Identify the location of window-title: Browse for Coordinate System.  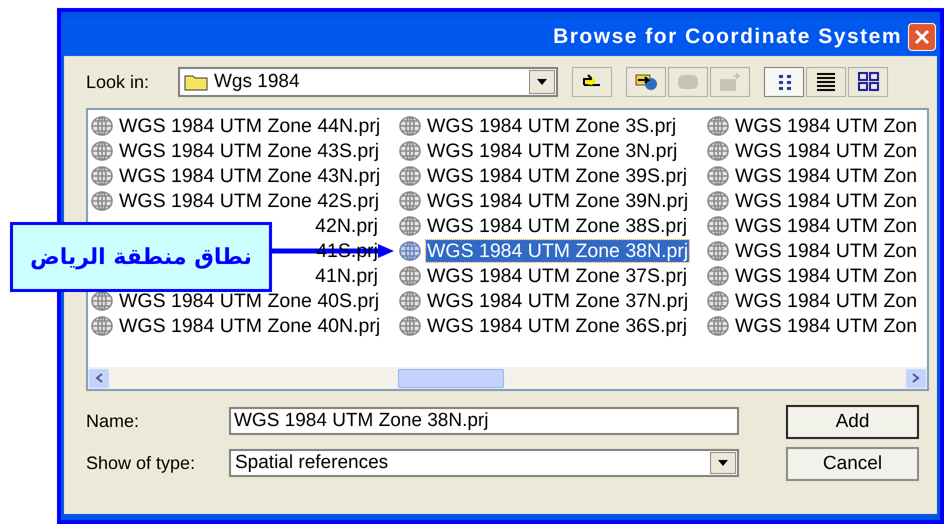
(727, 37).